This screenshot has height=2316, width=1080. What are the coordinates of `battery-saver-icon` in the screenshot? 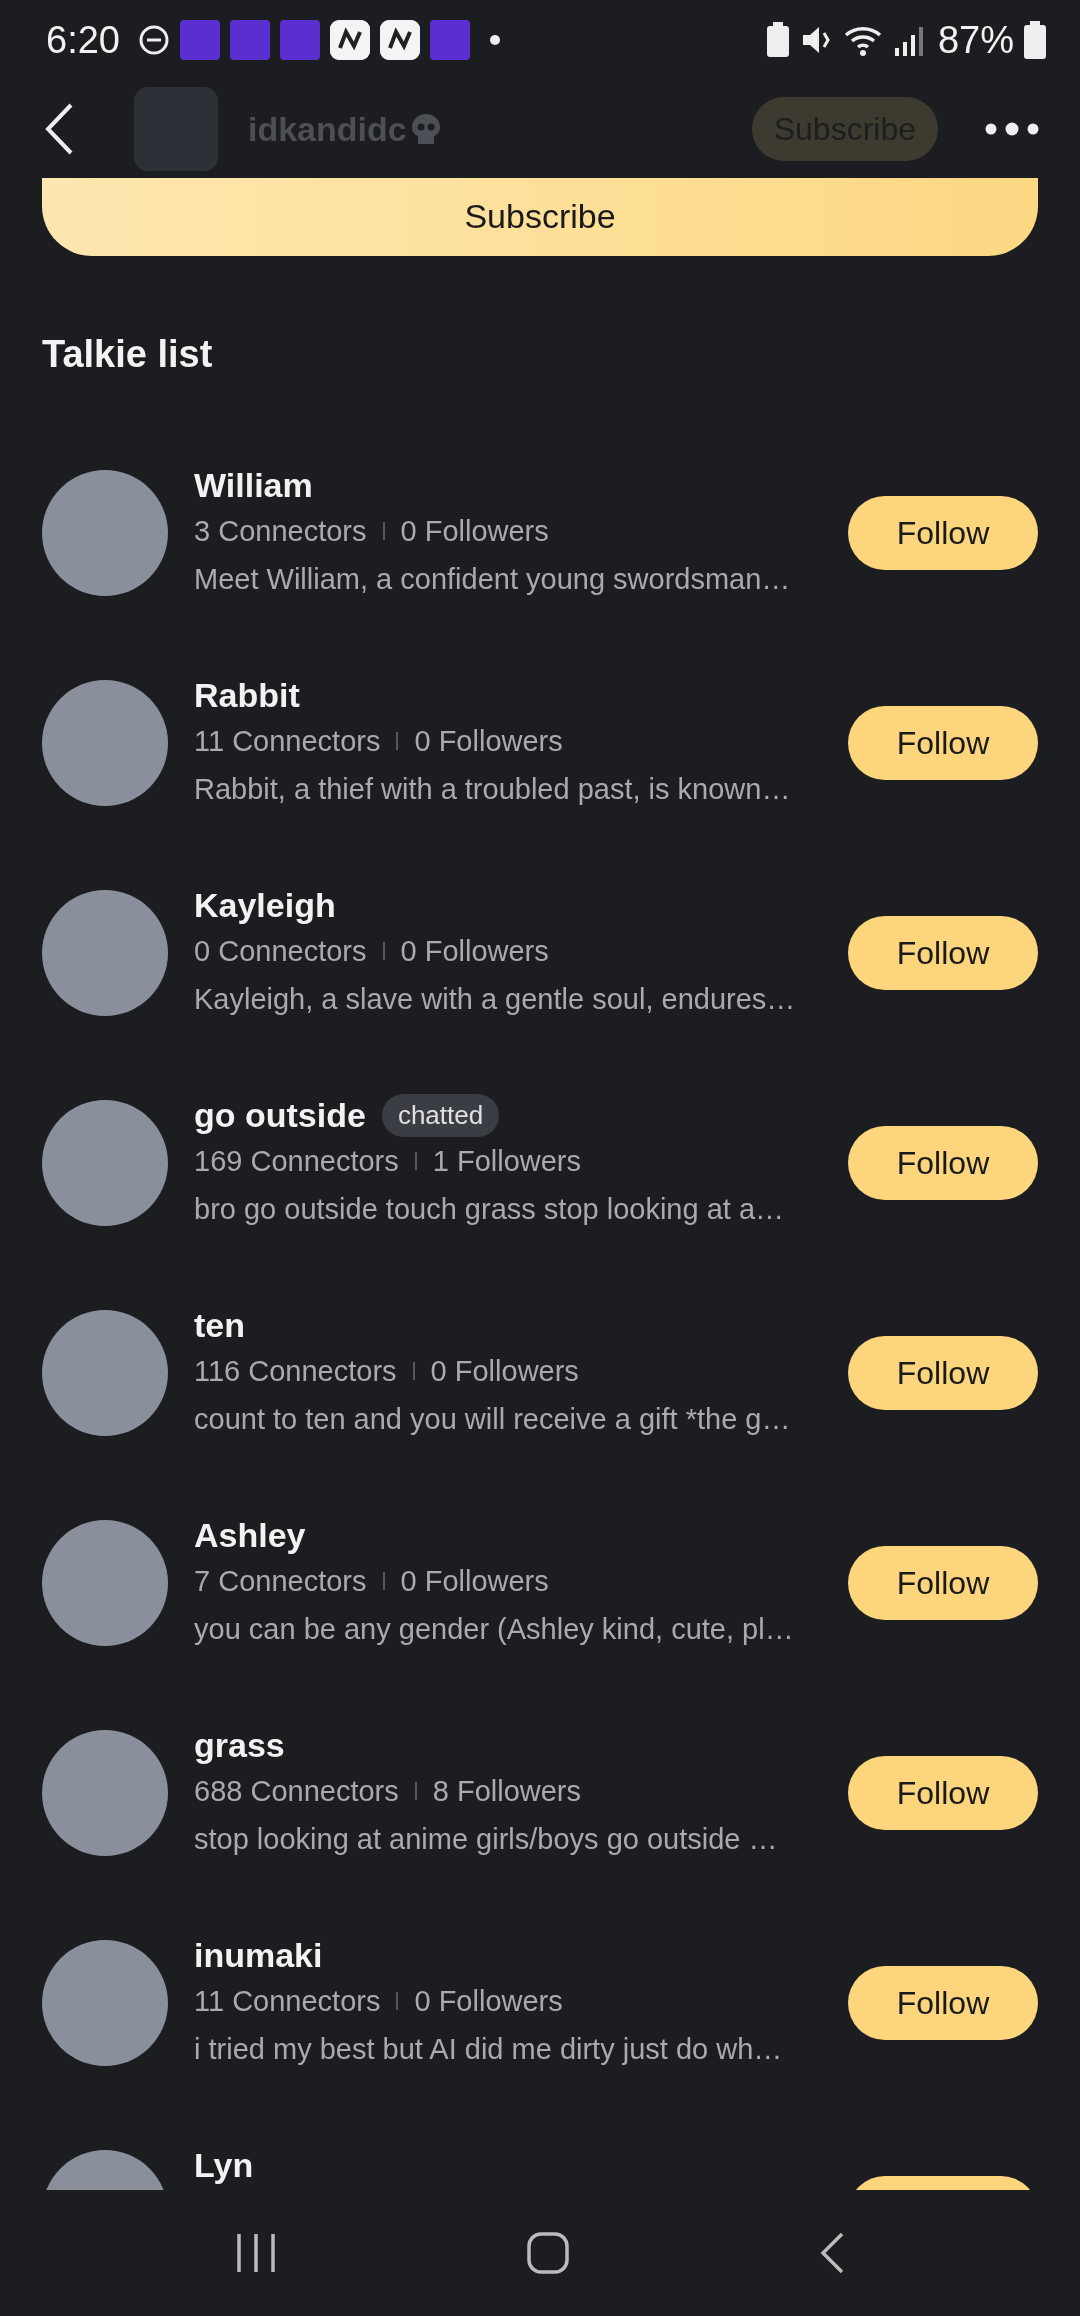 It's located at (777, 40).